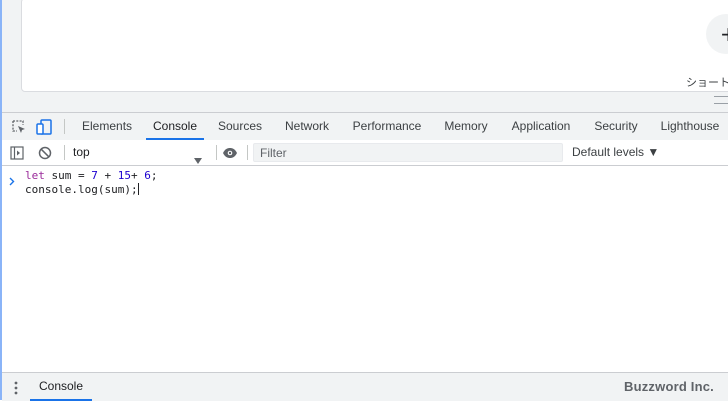  Describe the element at coordinates (408, 152) in the screenshot. I see `filter-input` at that location.